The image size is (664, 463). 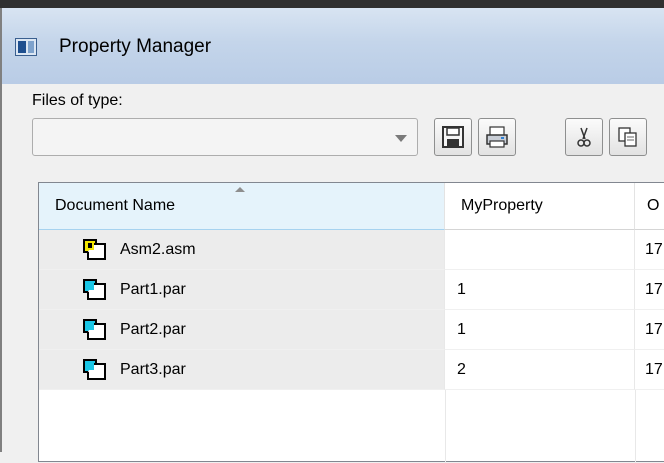 I want to click on column-header-third: O, so click(x=649, y=206).